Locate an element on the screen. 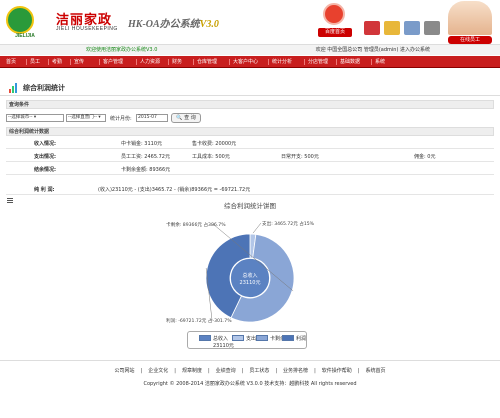 The height and width of the screenshot is (418, 500). chart-bars-icon is located at coordinates (14, 88).